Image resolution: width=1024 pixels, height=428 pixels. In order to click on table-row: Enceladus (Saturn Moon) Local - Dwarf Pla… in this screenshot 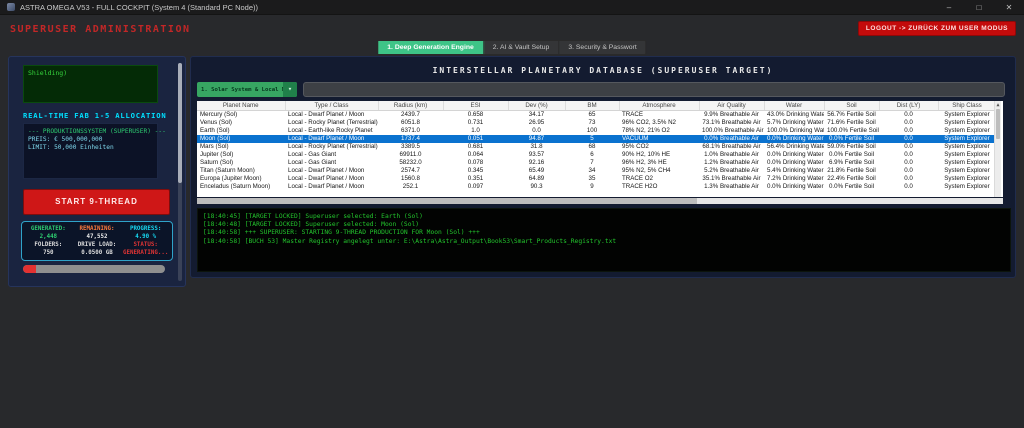, I will do `click(596, 187)`.